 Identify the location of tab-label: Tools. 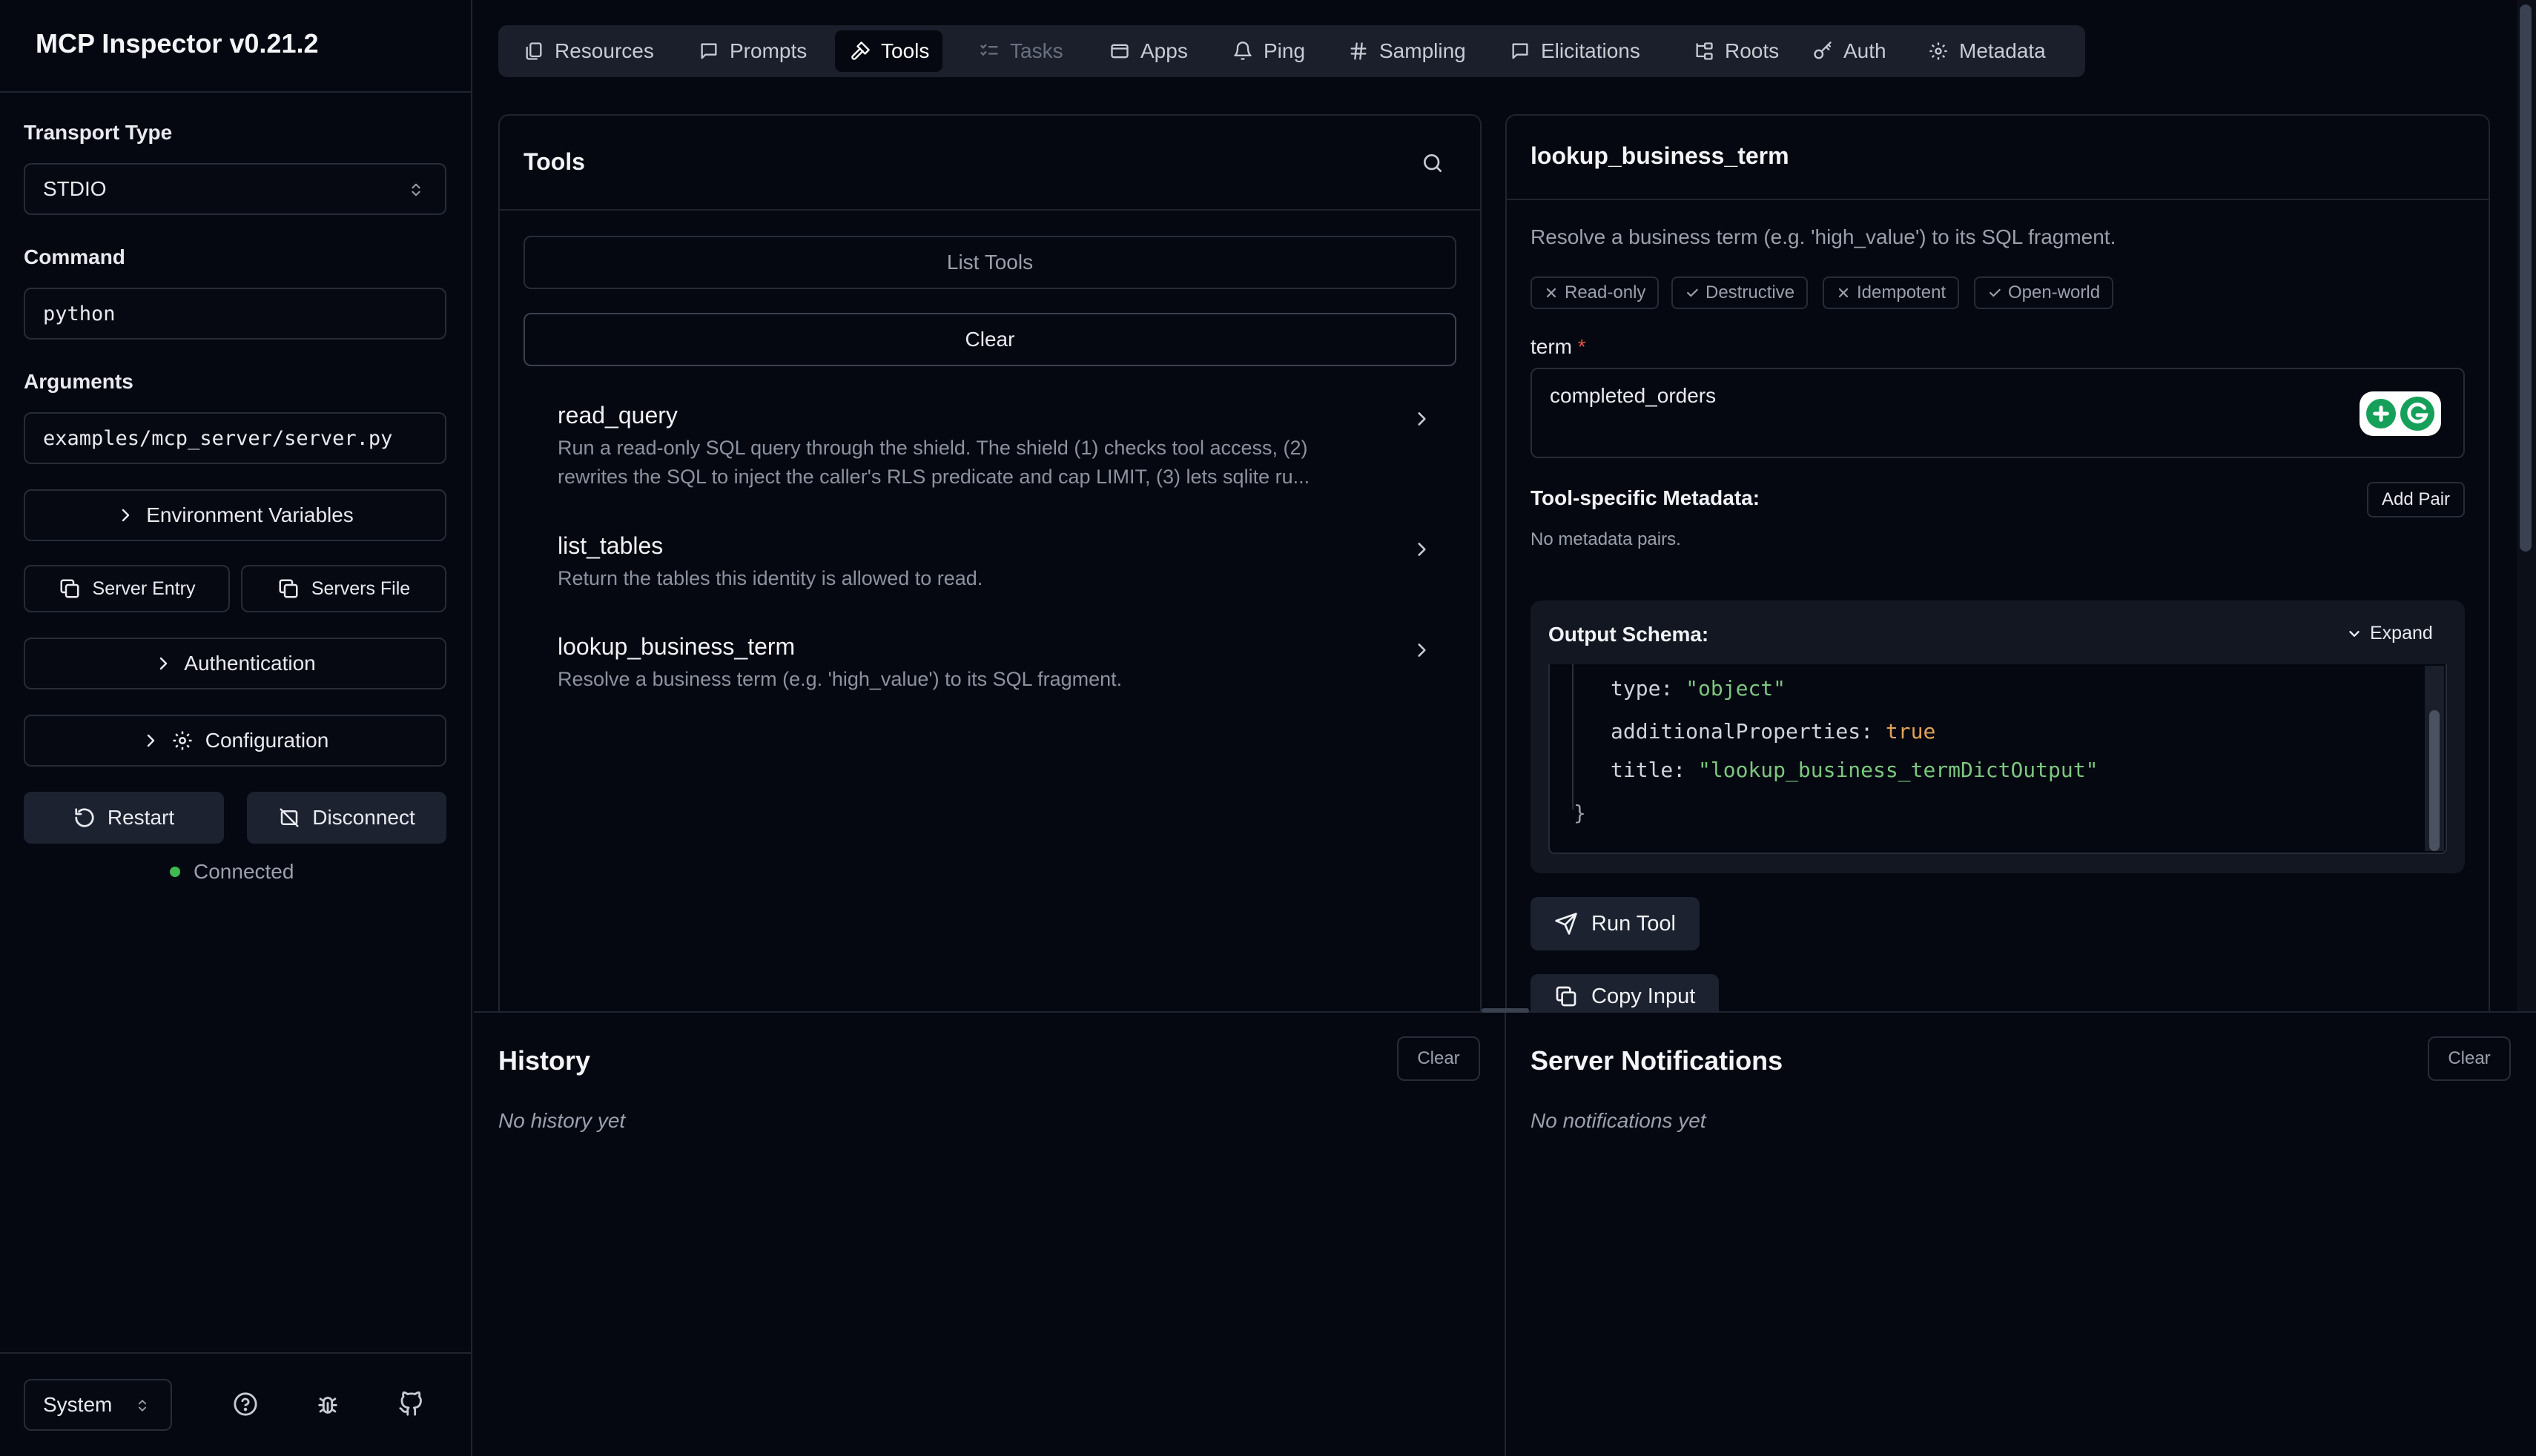
(905, 51).